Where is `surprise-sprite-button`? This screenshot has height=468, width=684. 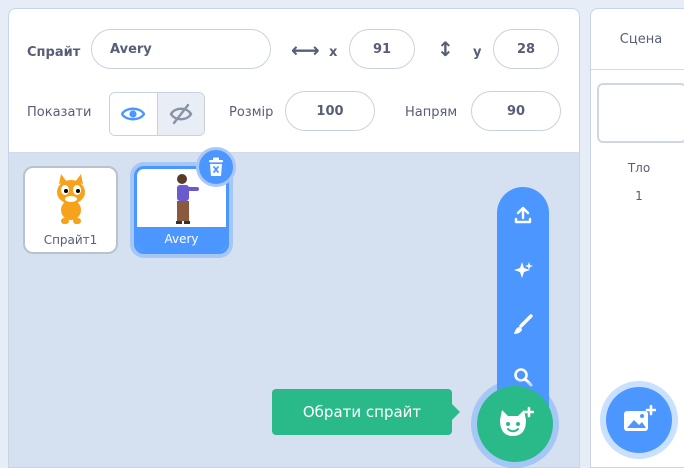
surprise-sprite-button is located at coordinates (523, 271).